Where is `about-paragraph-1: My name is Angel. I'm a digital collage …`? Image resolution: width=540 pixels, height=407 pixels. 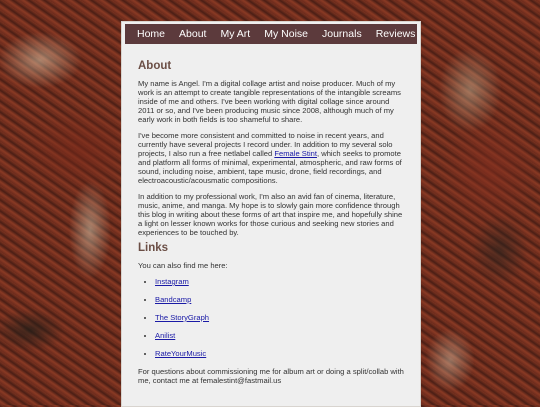 about-paragraph-1: My name is Angel. I'm a digital collage … is located at coordinates (269, 101).